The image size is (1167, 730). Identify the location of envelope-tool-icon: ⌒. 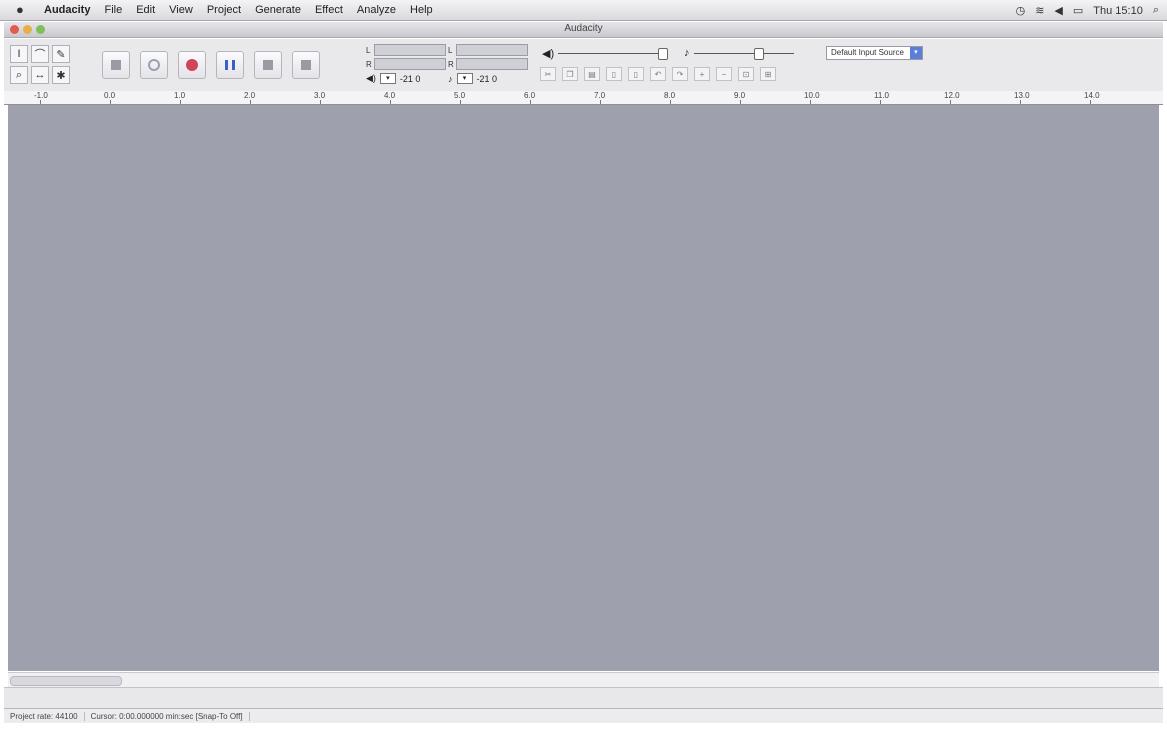
(40, 54).